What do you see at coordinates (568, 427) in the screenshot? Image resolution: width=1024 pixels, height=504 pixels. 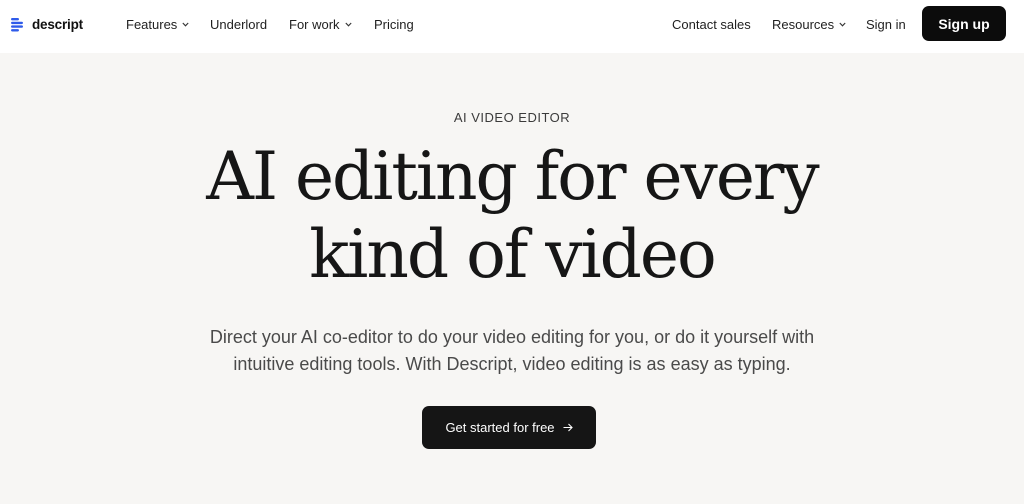 I see `arrow-right-icon` at bounding box center [568, 427].